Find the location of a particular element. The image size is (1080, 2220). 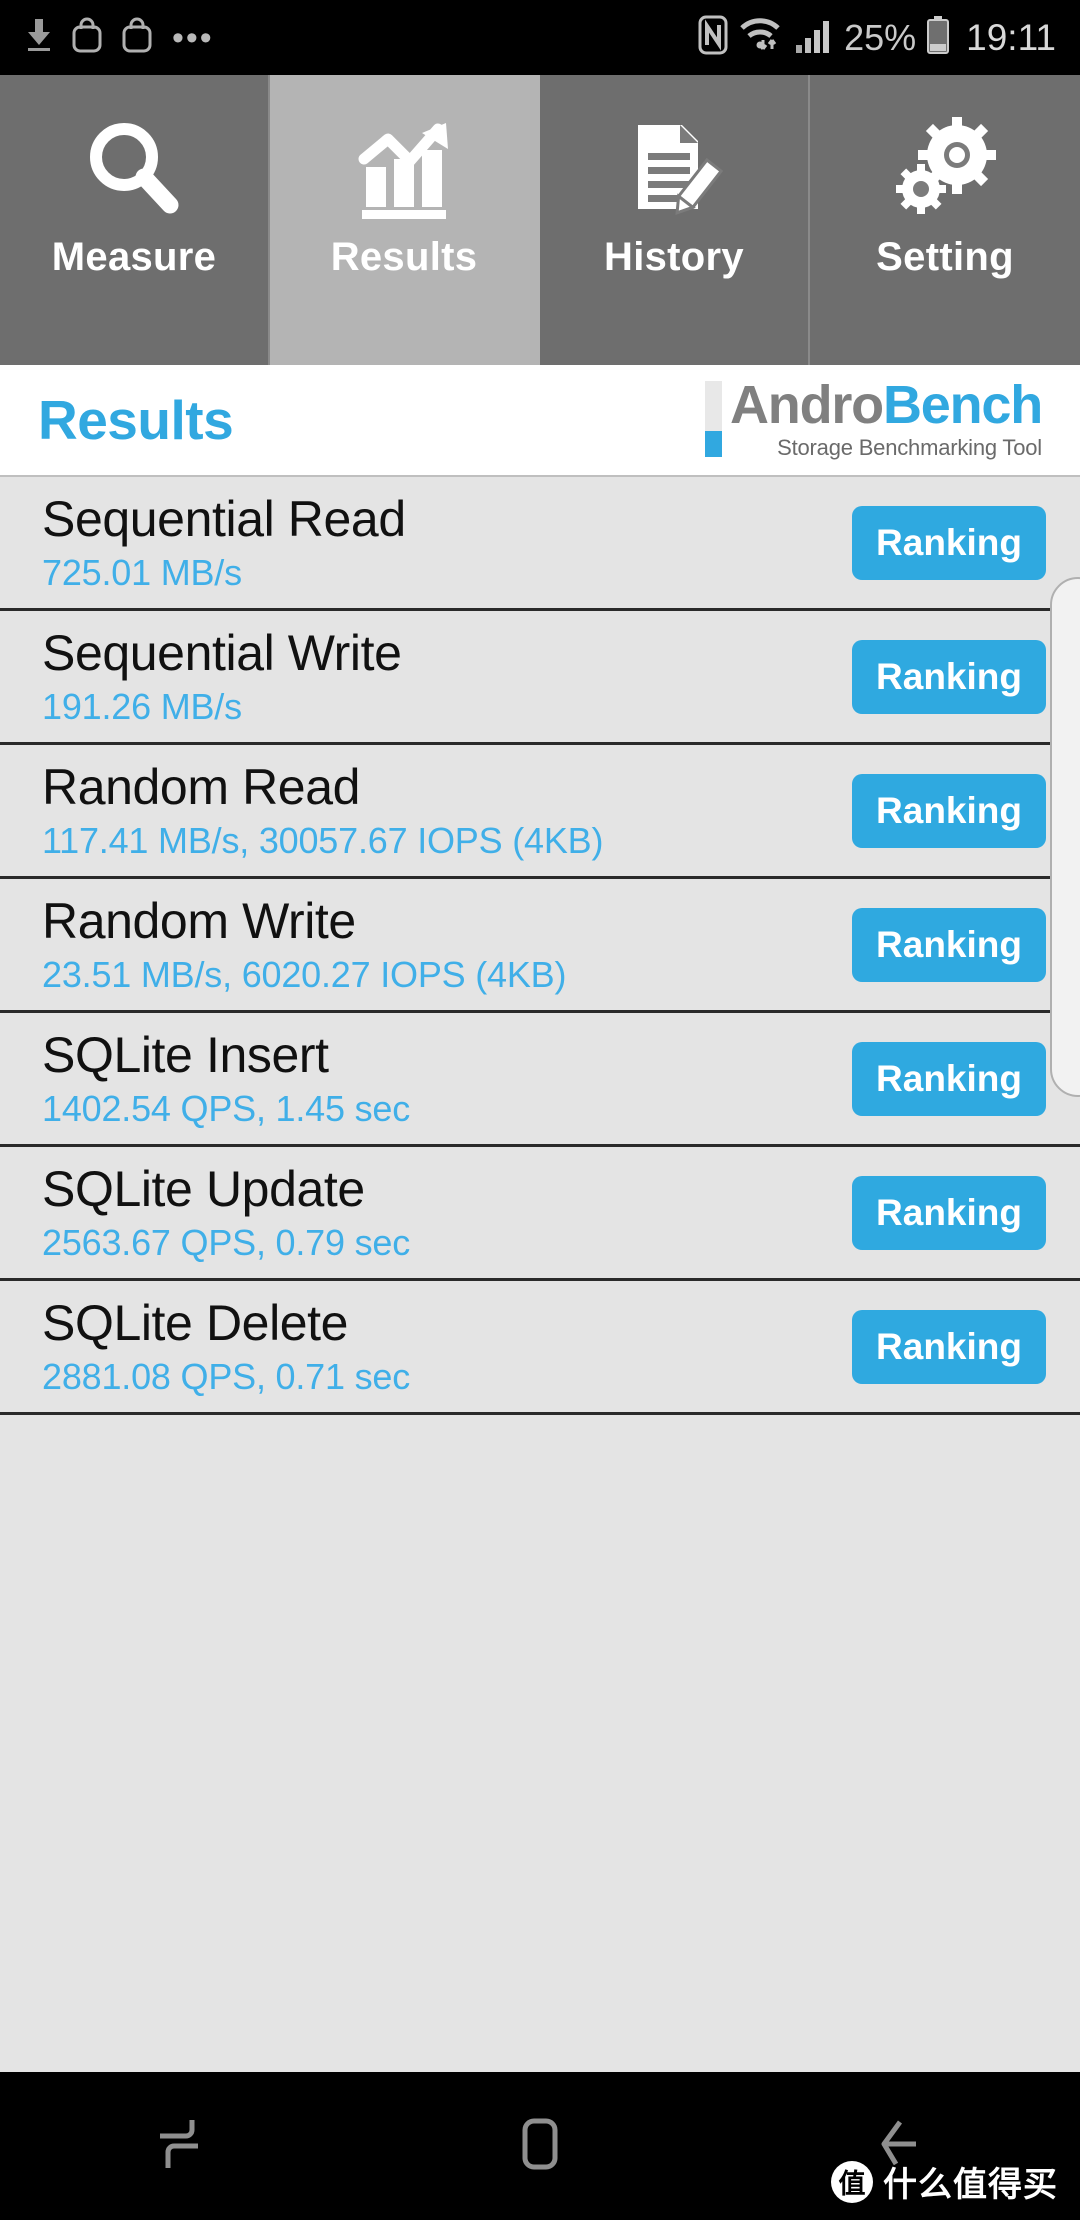

logo-accent-bar is located at coordinates (713, 419).